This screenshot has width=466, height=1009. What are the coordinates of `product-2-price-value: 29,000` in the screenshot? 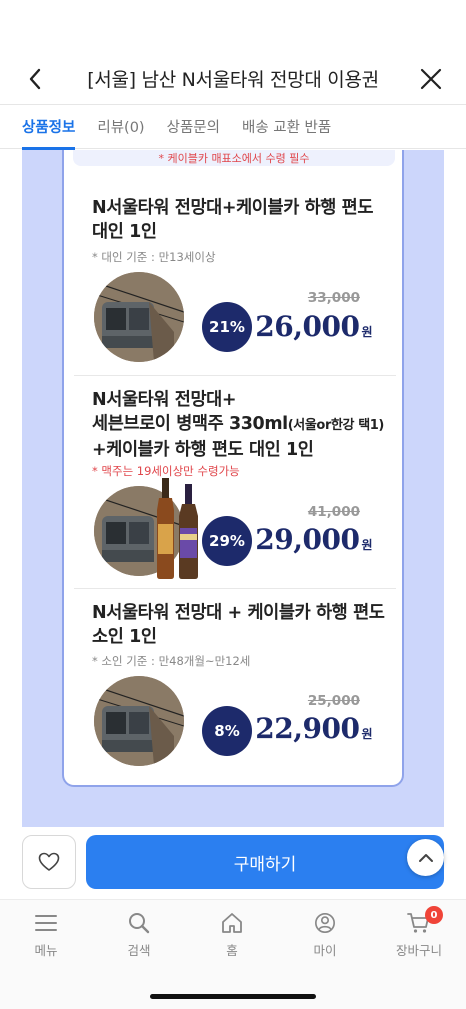 It's located at (307, 539).